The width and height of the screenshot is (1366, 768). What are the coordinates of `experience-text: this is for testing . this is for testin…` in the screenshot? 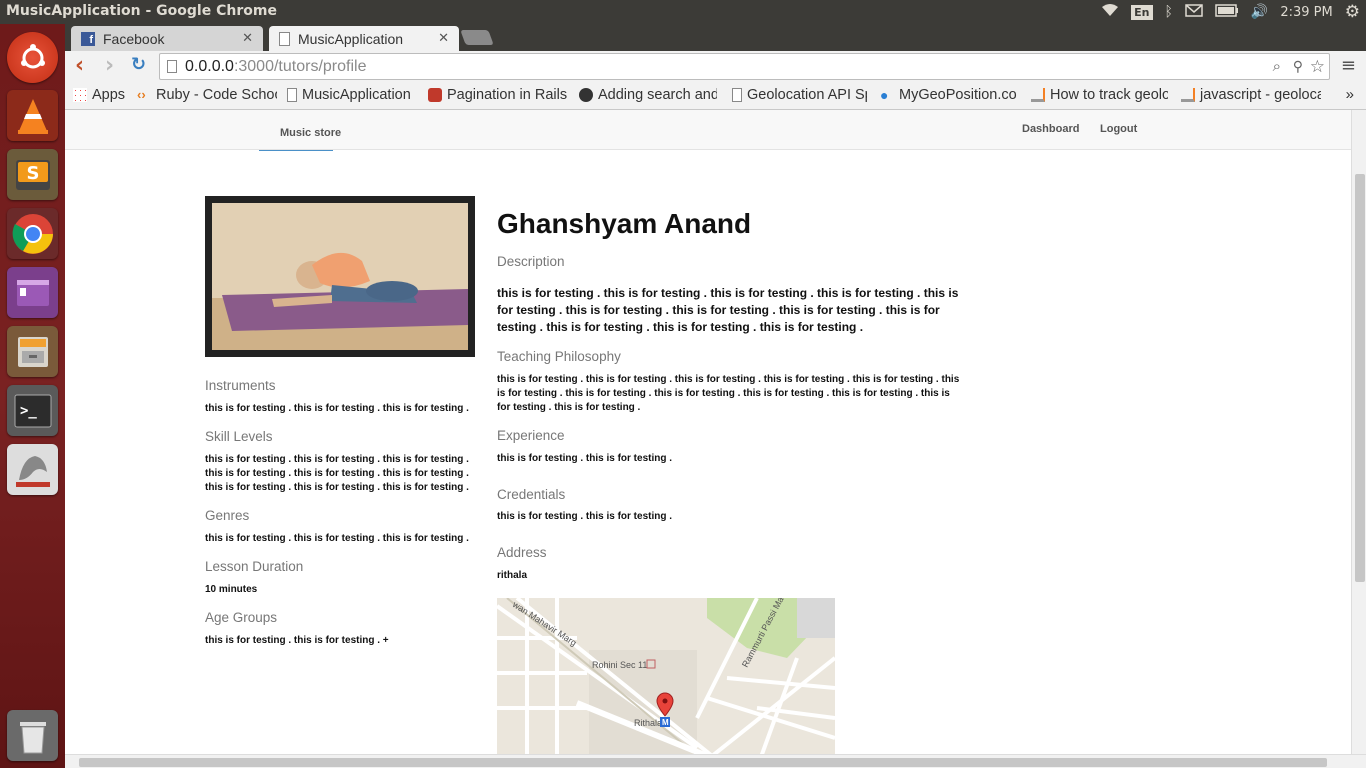 It's located at (585, 458).